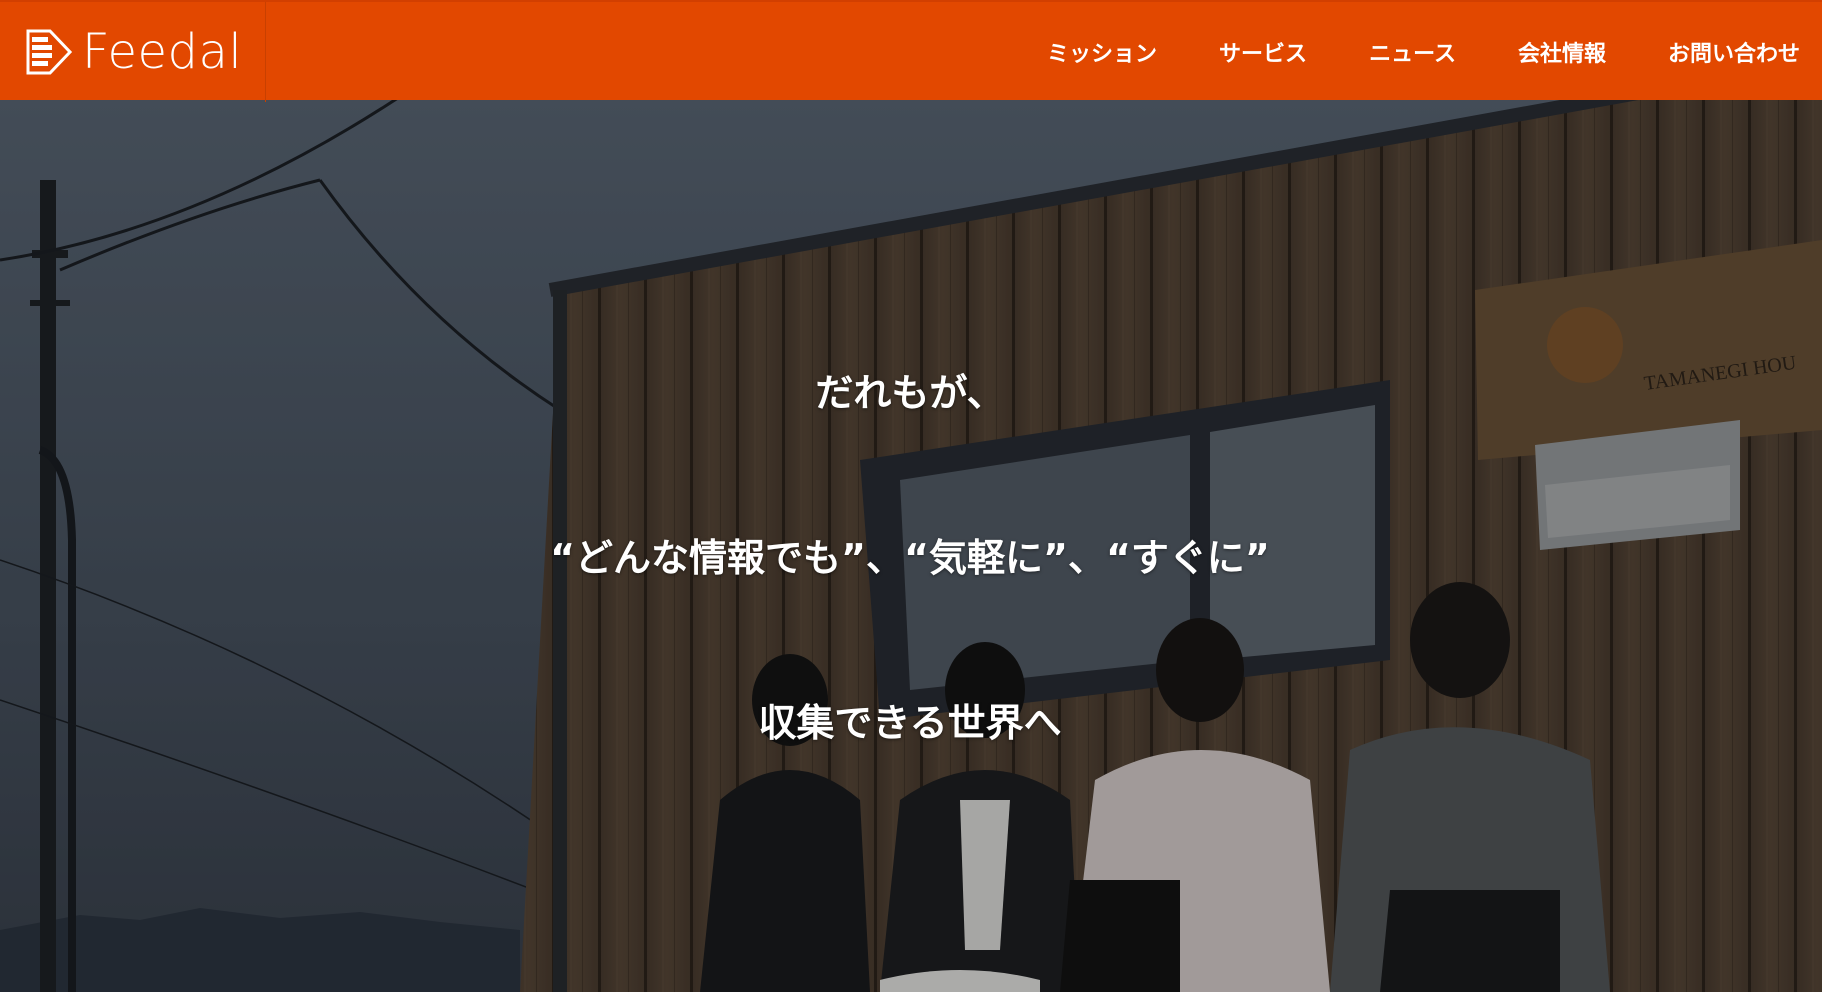  I want to click on logo: Feedal, so click(133, 52).